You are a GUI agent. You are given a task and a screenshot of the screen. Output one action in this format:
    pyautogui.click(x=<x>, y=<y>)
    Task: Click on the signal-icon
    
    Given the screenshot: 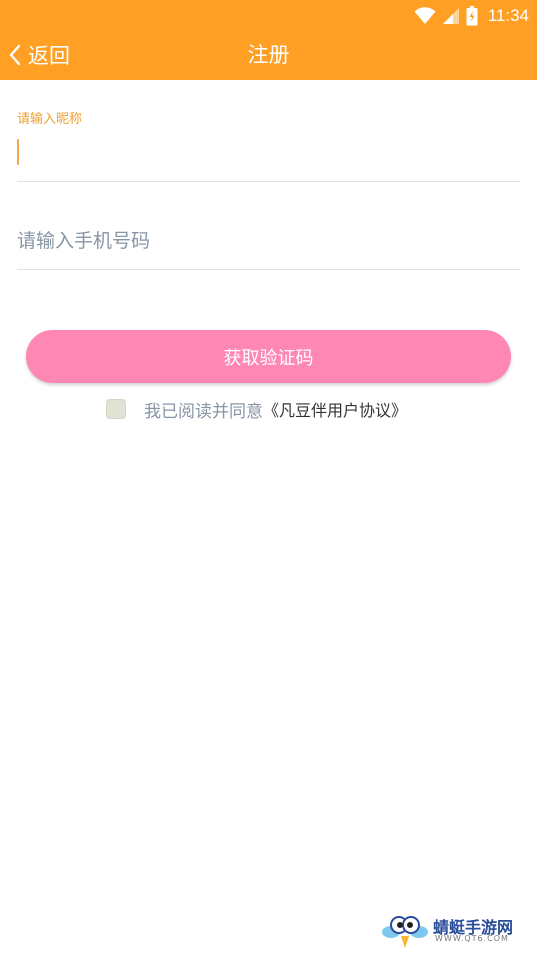 What is the action you would take?
    pyautogui.click(x=450, y=16)
    